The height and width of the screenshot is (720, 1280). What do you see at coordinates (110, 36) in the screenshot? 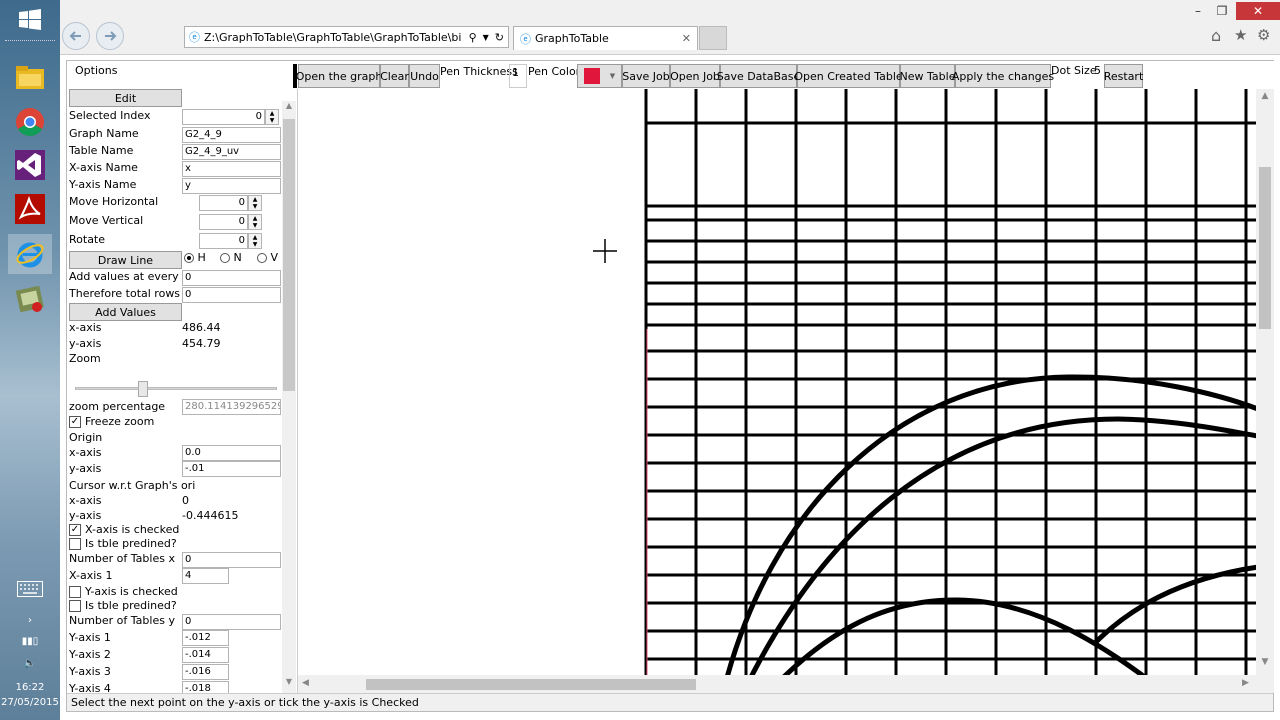
I see `forward-icon` at bounding box center [110, 36].